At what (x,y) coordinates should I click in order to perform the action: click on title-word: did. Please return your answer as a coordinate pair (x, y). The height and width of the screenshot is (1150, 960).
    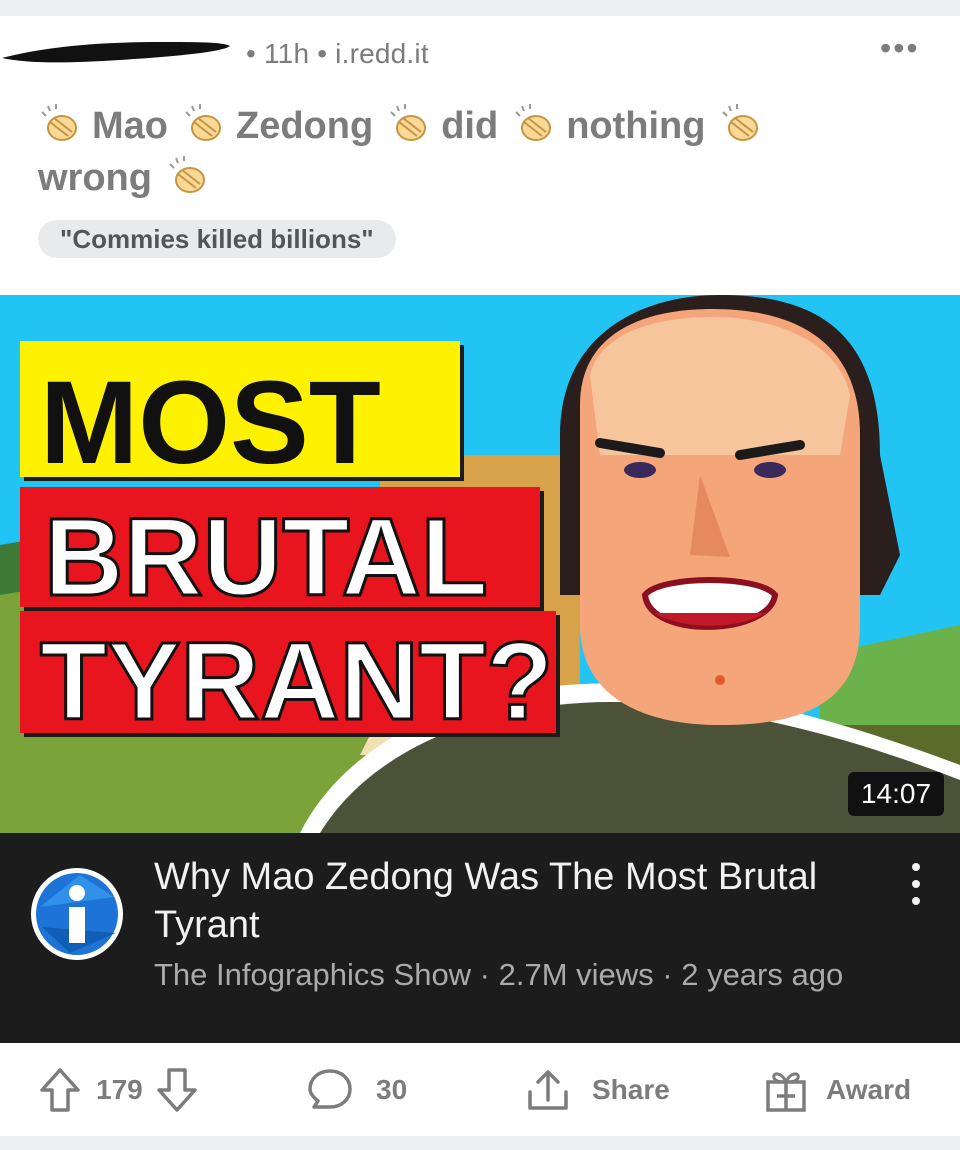
    Looking at the image, I should click on (470, 126).